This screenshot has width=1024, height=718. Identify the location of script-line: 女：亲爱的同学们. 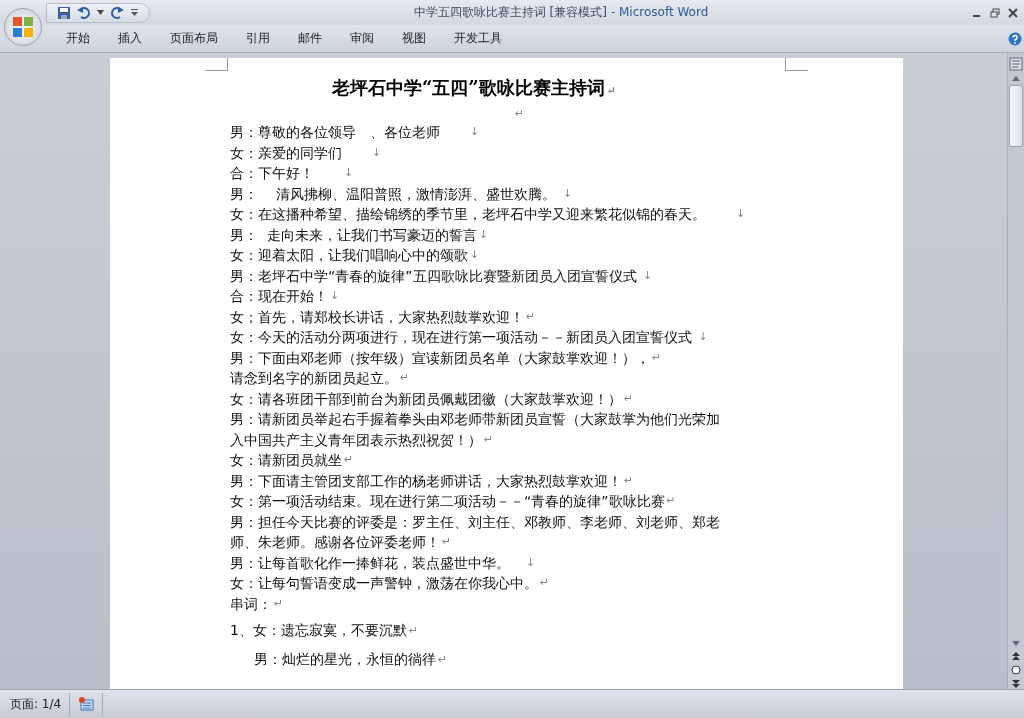
(286, 153).